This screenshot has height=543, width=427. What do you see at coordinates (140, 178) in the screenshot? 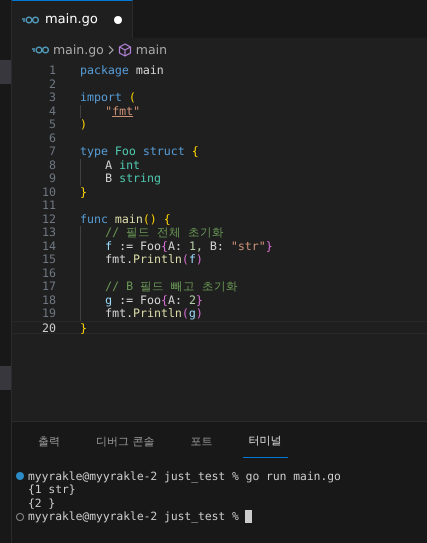
I see `code-token: string` at bounding box center [140, 178].